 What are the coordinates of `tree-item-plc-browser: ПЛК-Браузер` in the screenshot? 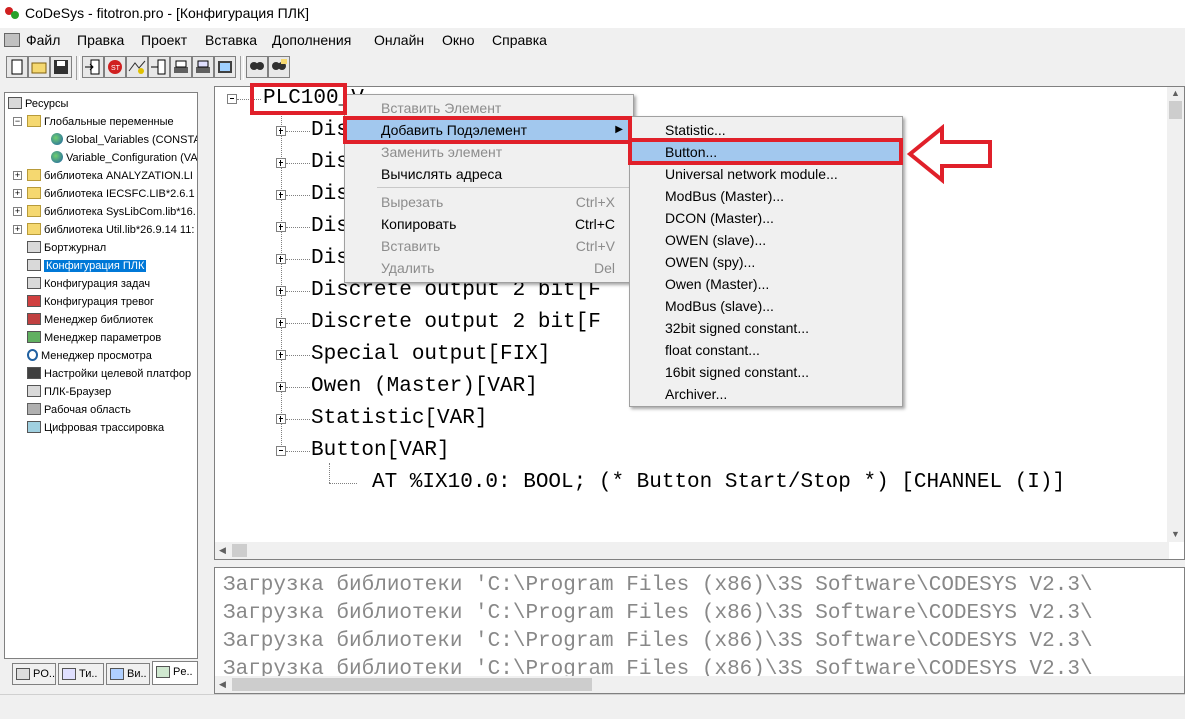 It's located at (69, 392).